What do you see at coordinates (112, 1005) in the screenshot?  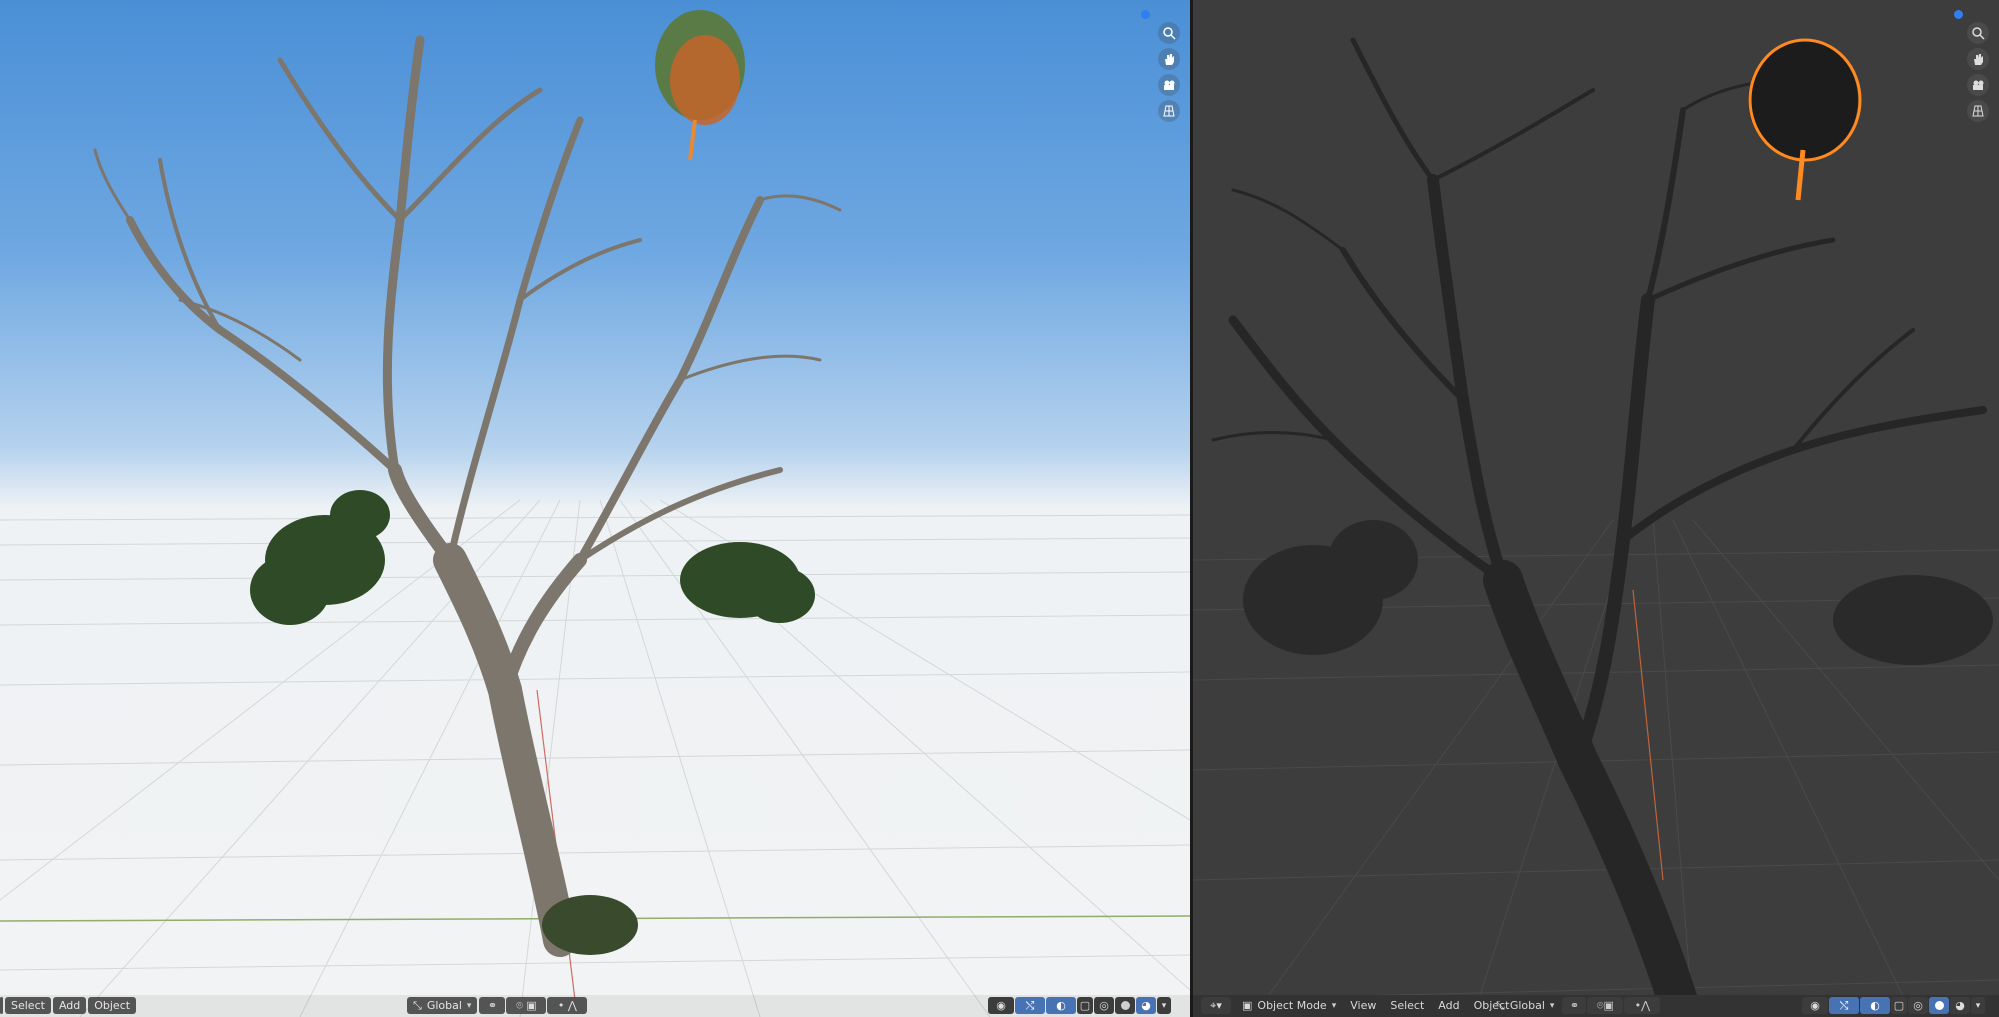 I see `object-menu: Object` at bounding box center [112, 1005].